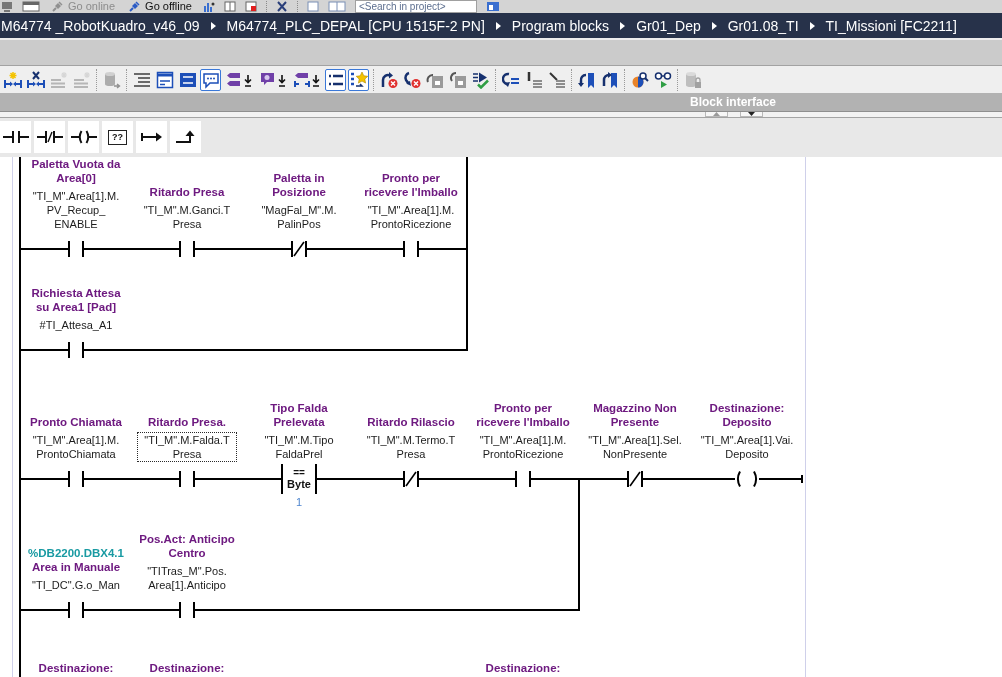 This screenshot has height=677, width=1002. What do you see at coordinates (239, 79) in the screenshot?
I see `tag-download-icon` at bounding box center [239, 79].